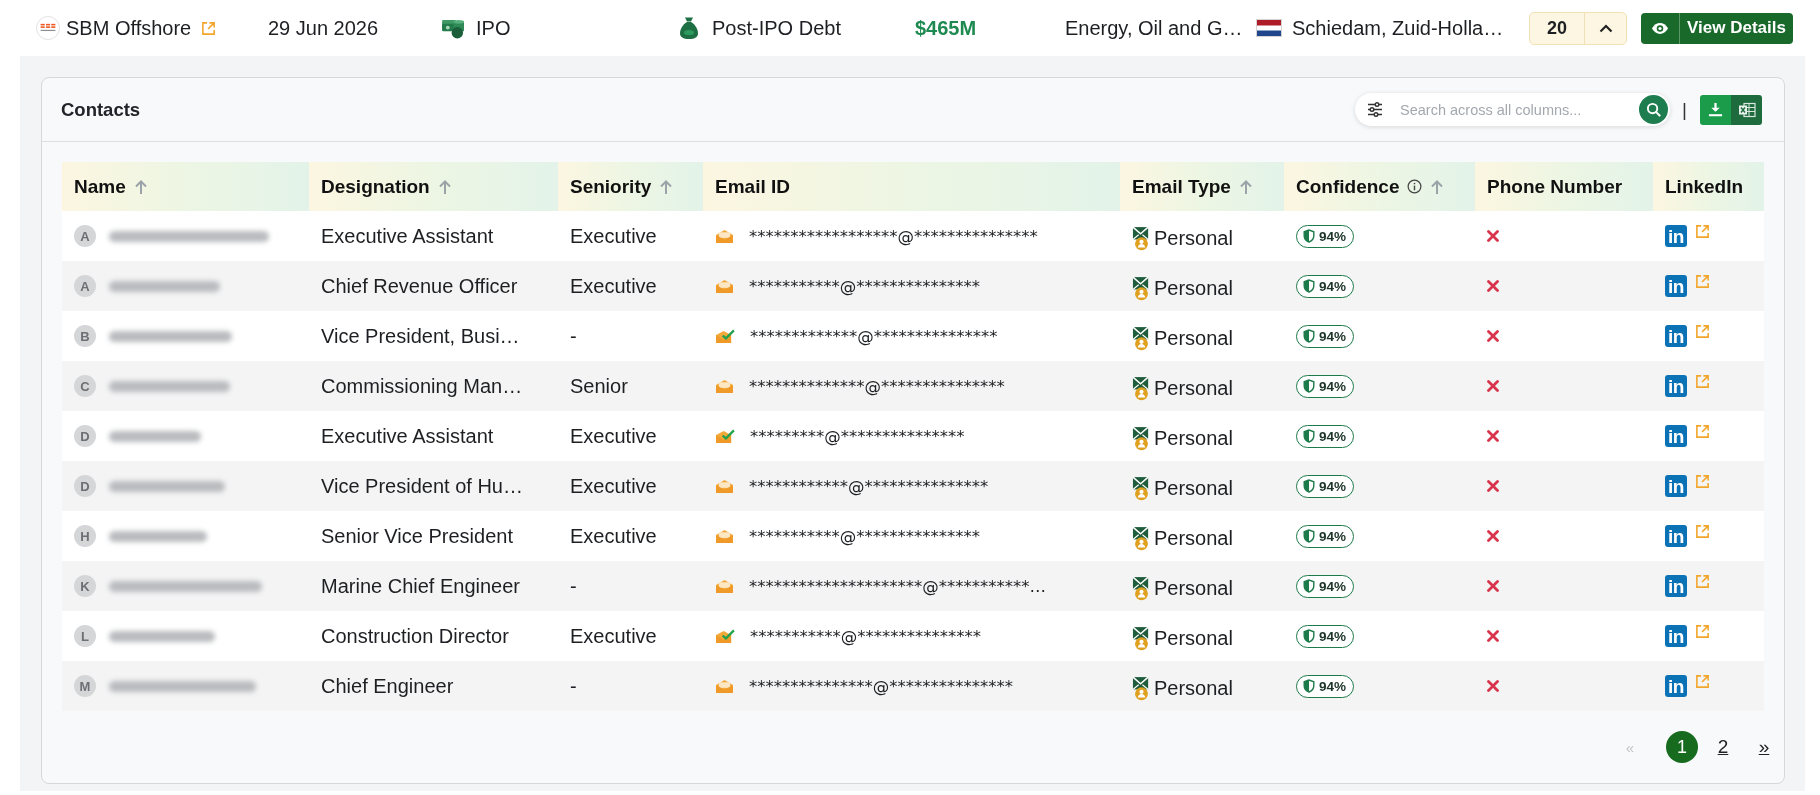 The image size is (1820, 795). I want to click on column-header: Seniority, so click(630, 186).